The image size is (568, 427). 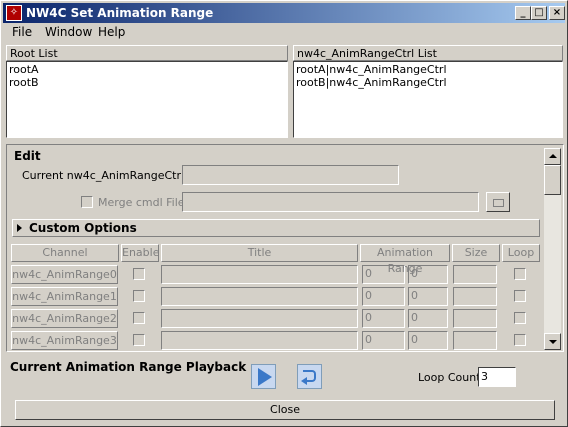 I want to click on menu-file: File, so click(x=22, y=32).